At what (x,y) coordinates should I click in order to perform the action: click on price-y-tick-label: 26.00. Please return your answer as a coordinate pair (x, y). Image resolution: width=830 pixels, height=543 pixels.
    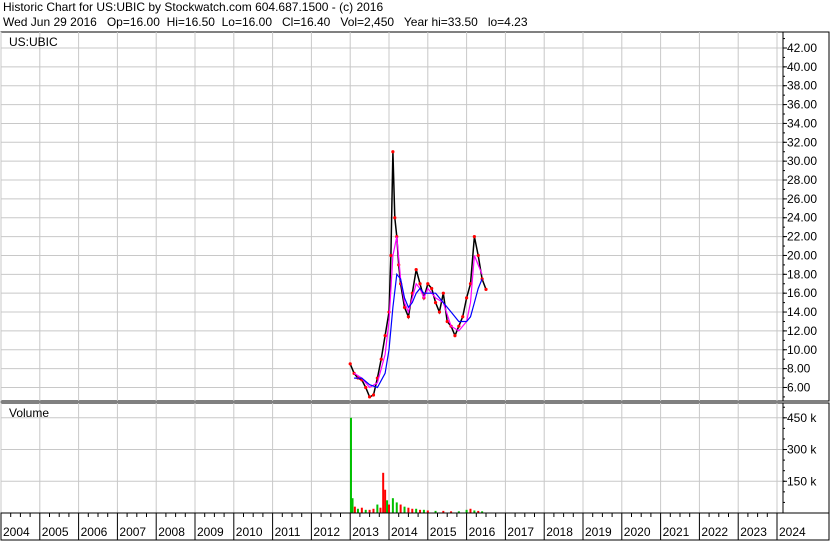
    Looking at the image, I should click on (802, 199).